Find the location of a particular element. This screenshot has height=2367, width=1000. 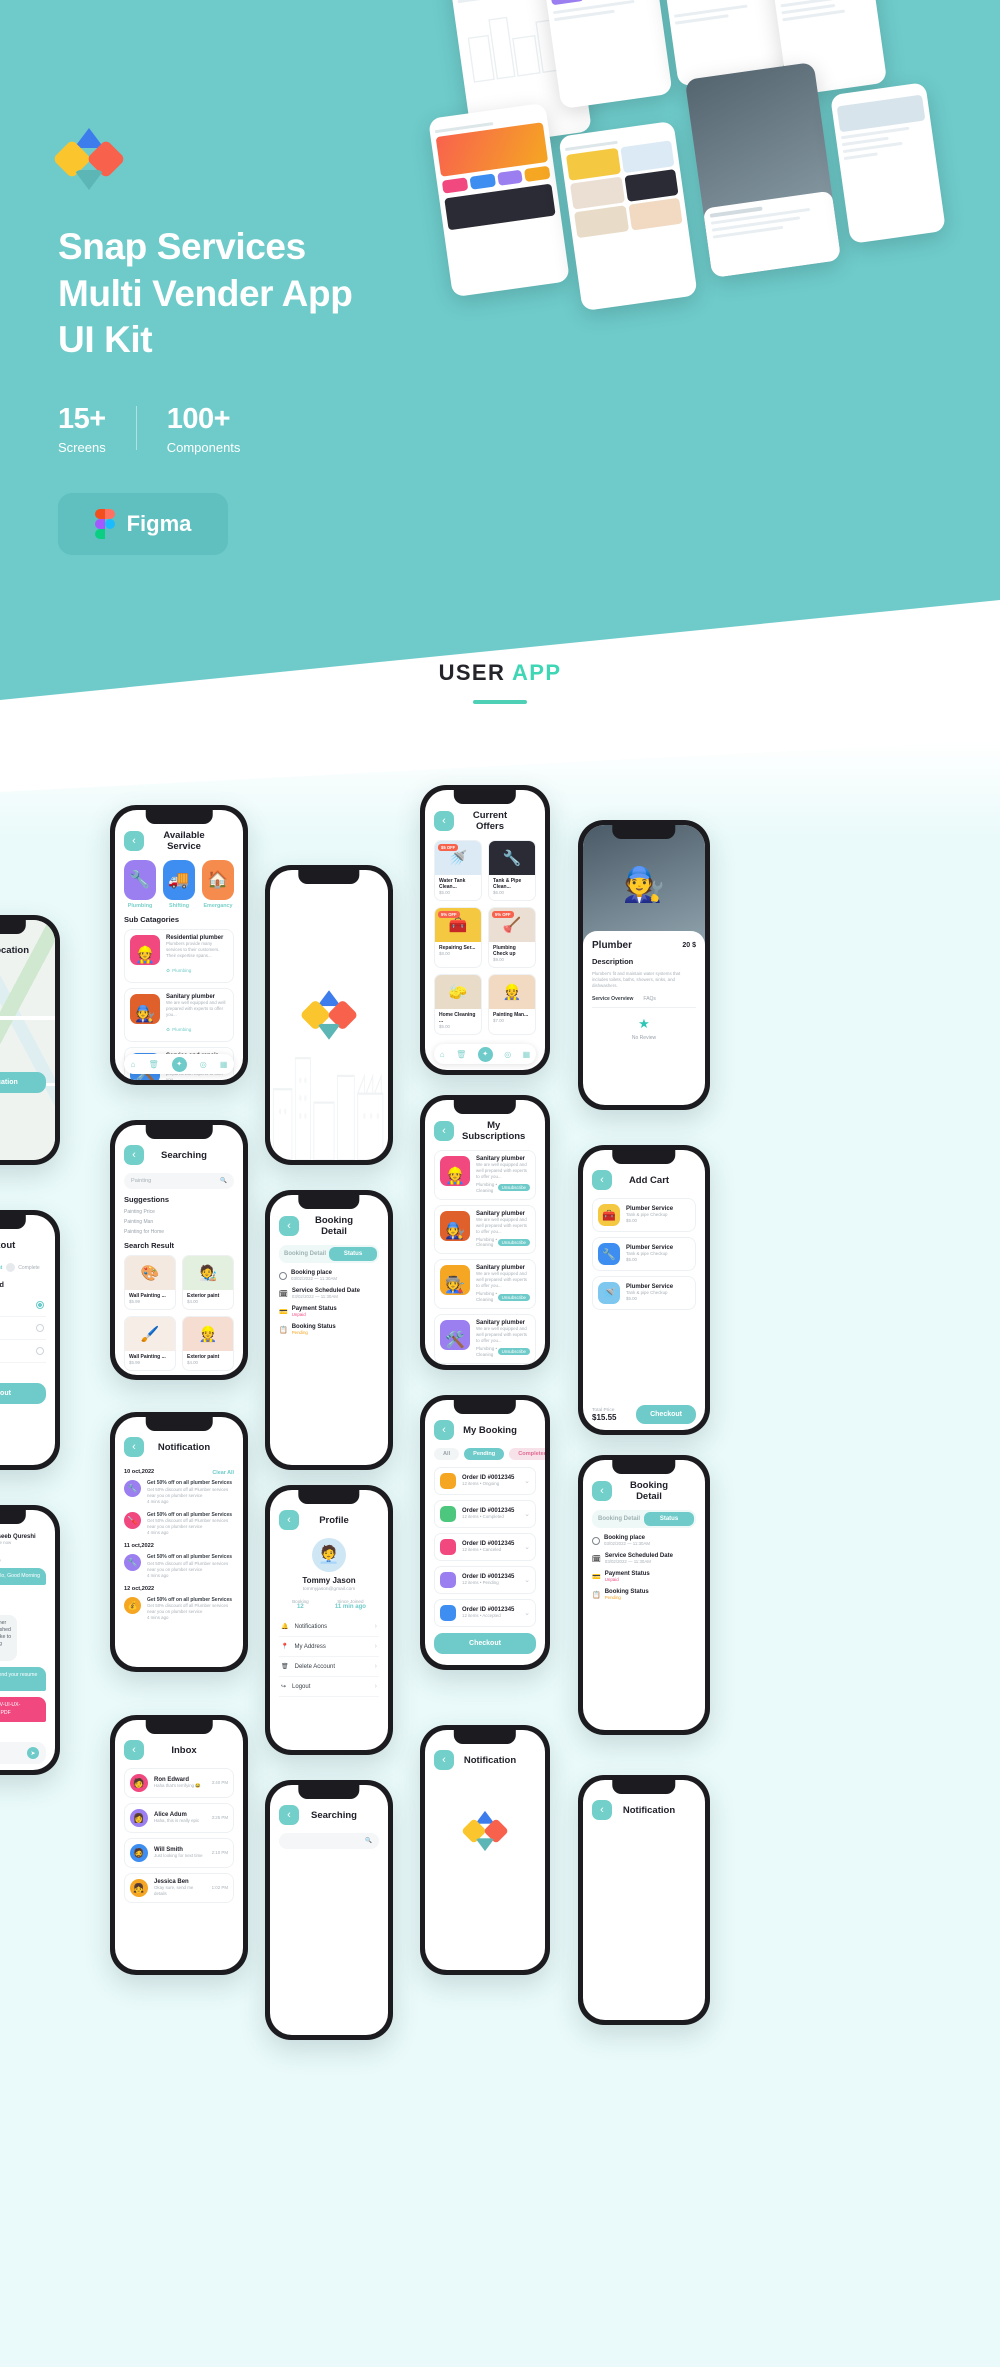

tab-active-icon: ✦ is located at coordinates (179, 1064).